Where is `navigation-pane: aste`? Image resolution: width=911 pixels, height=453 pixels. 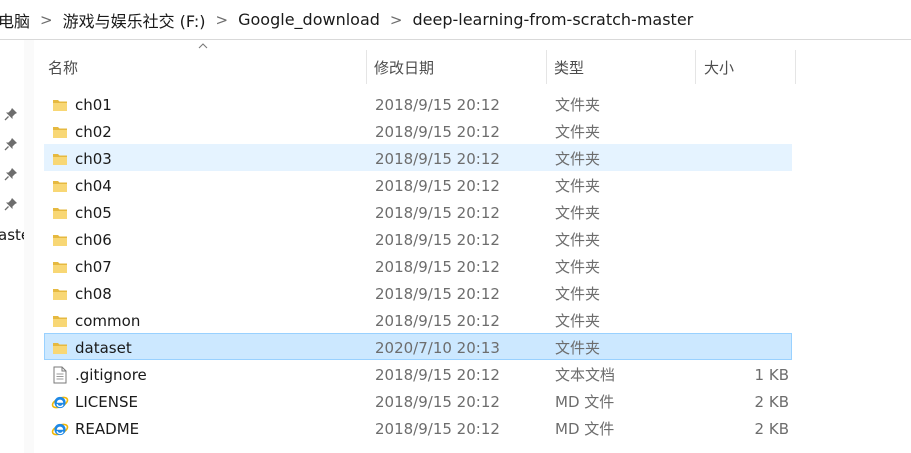
navigation-pane: aste is located at coordinates (17, 246).